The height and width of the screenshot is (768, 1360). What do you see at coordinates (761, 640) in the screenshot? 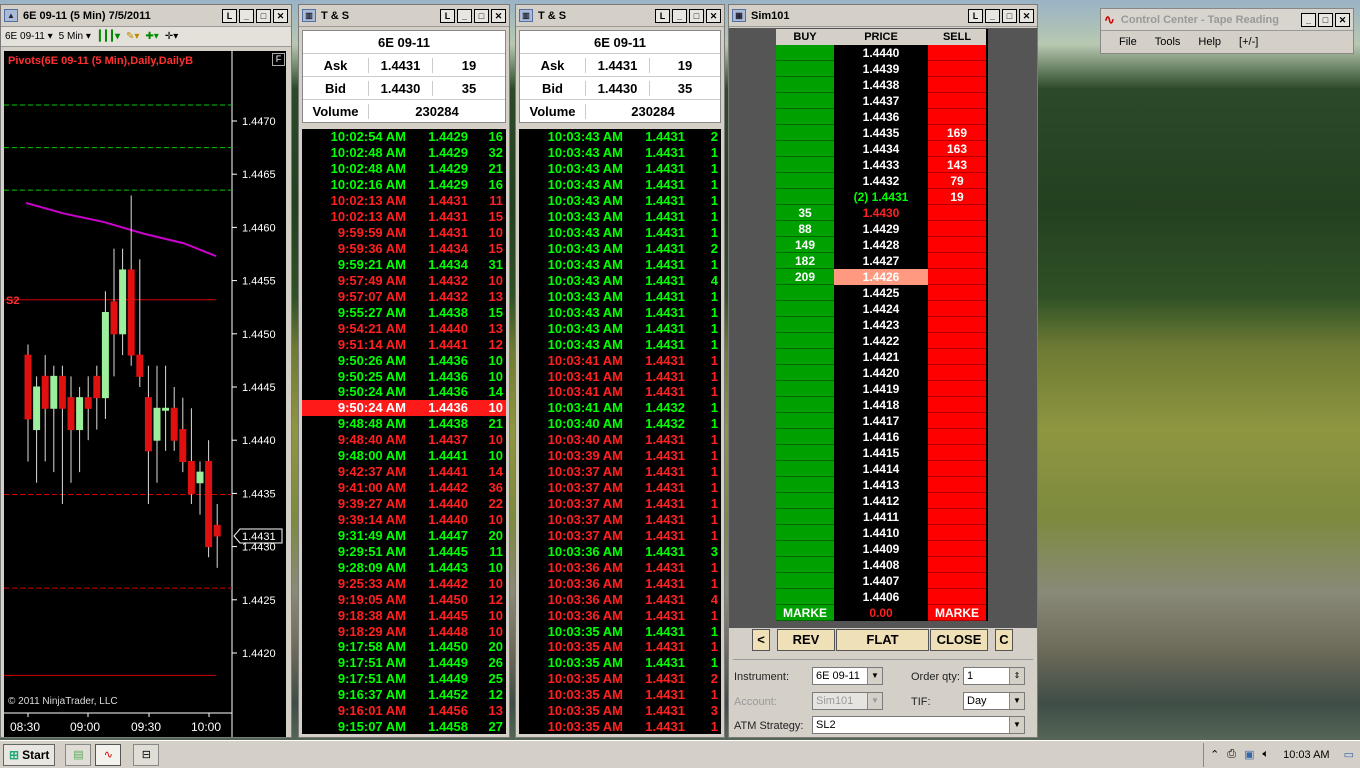
I see `collapse-left-button: <` at bounding box center [761, 640].